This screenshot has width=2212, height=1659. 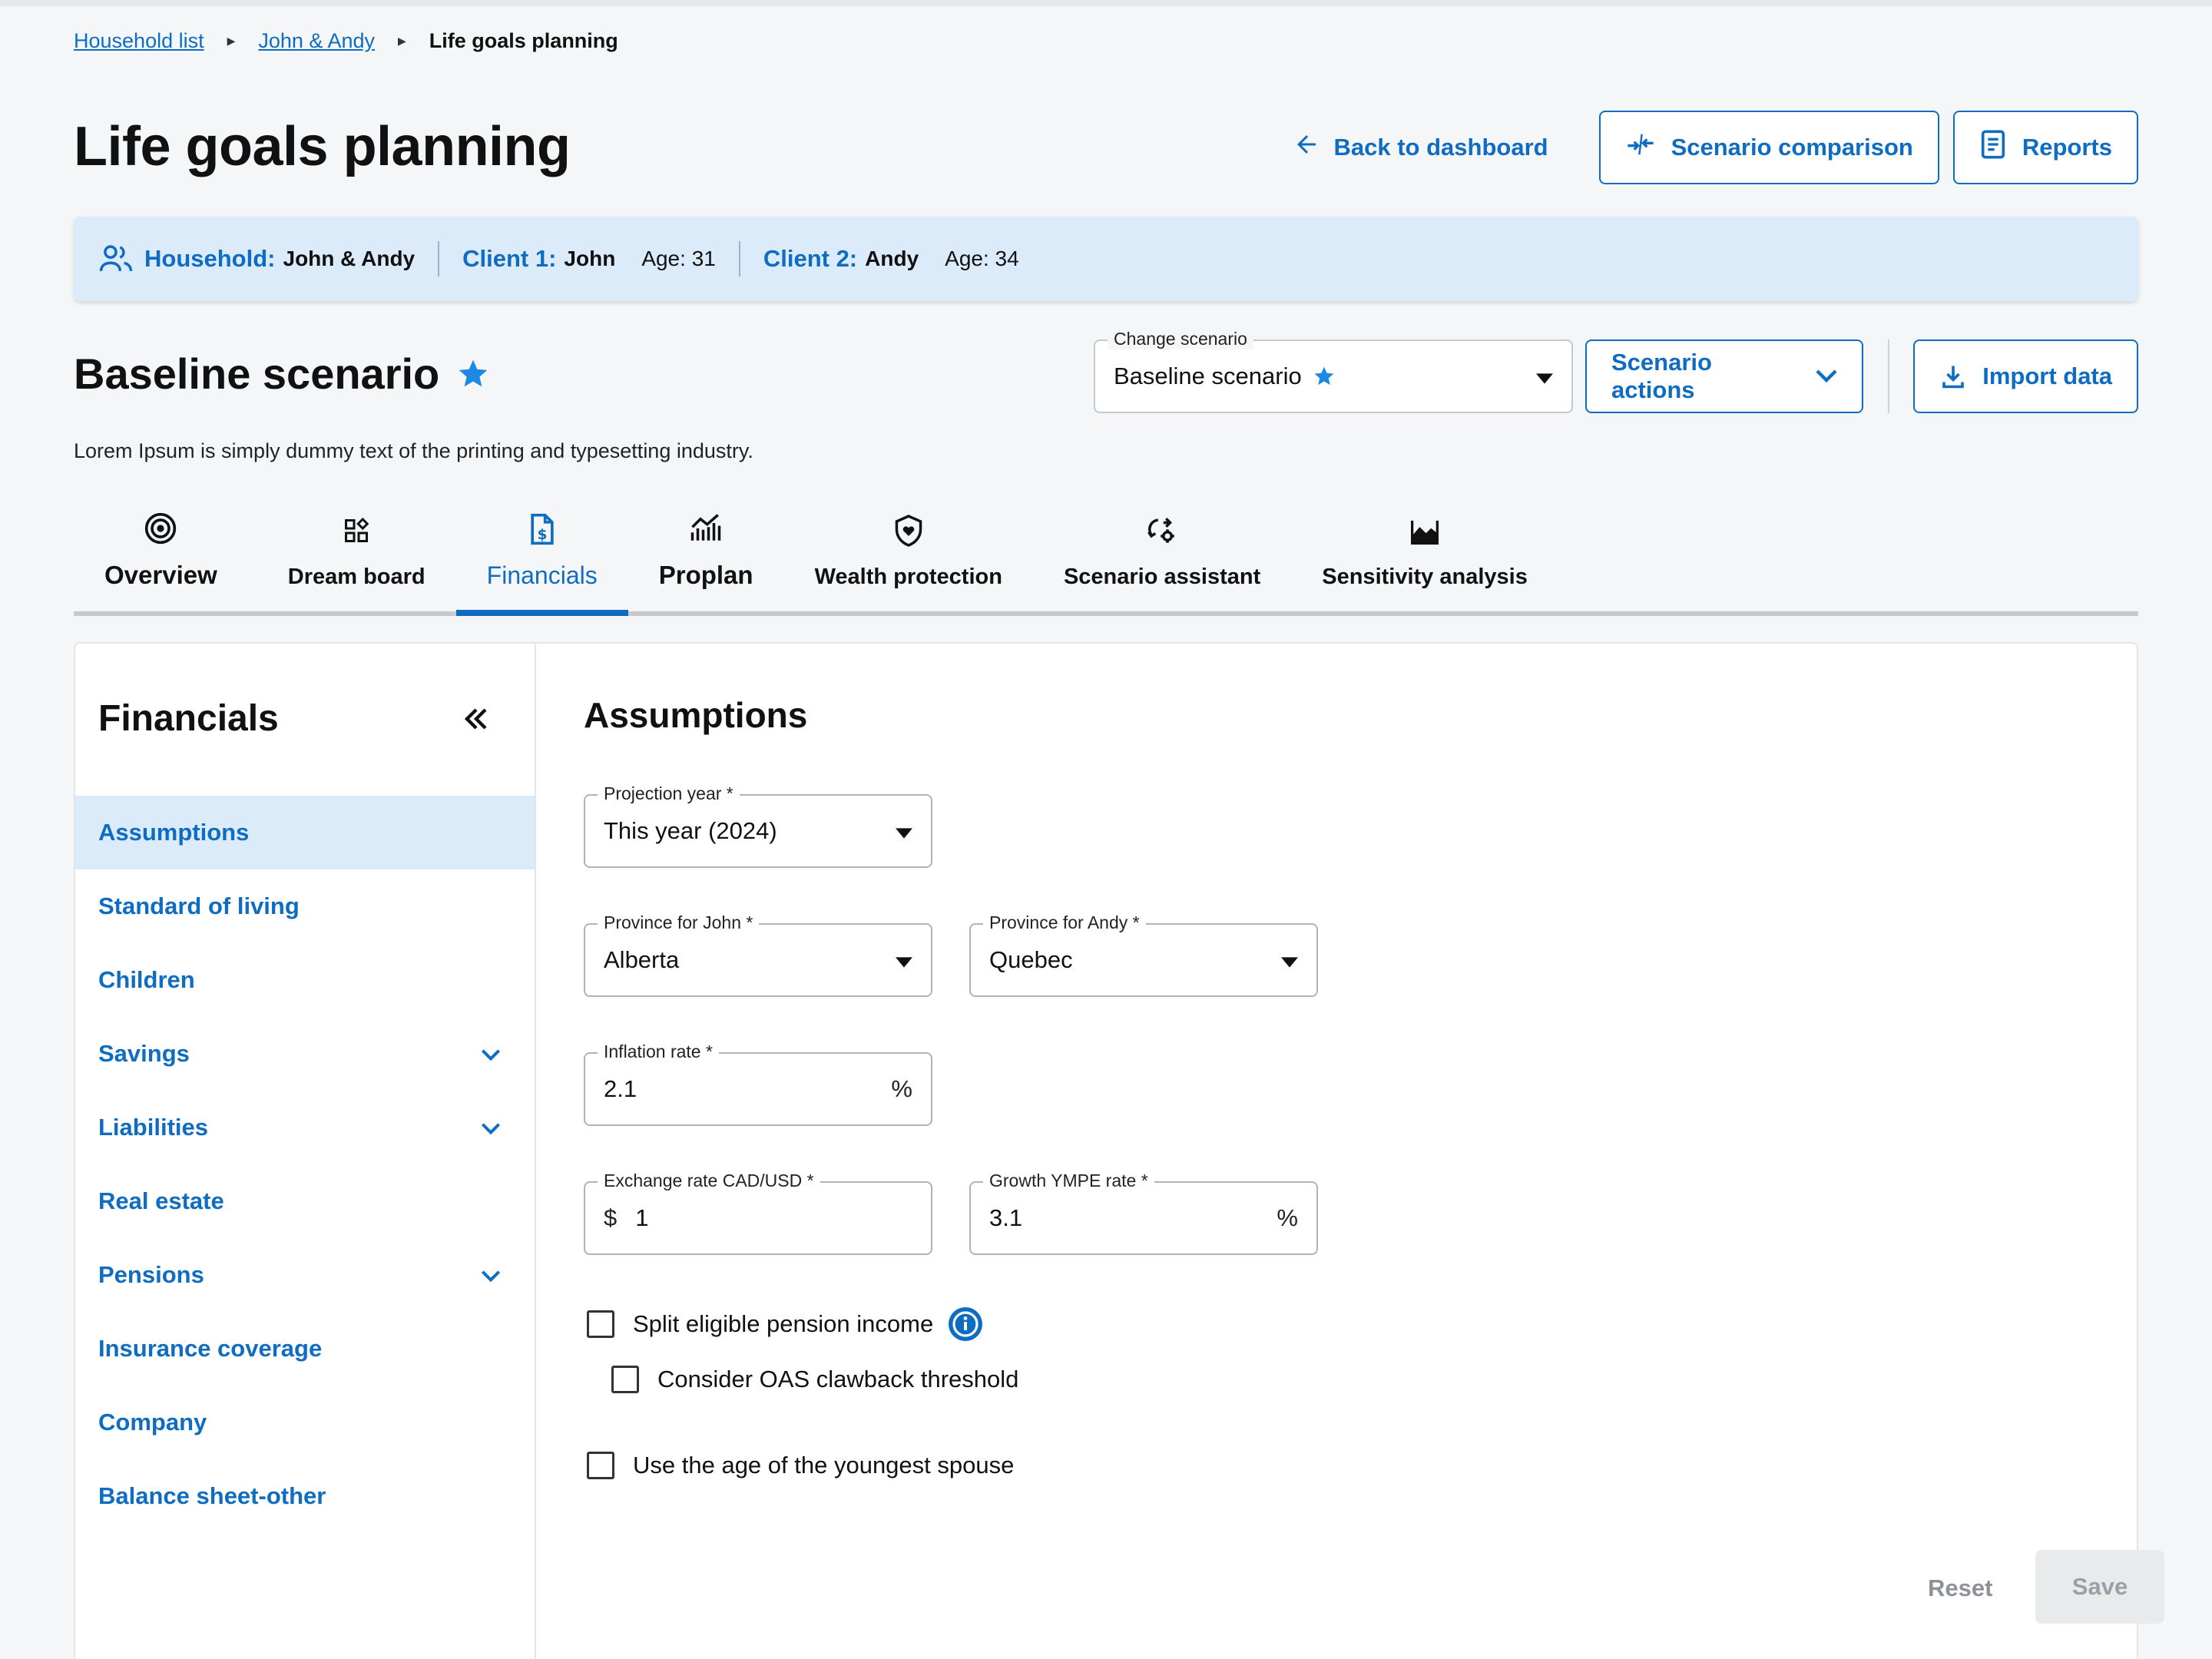 What do you see at coordinates (642, 1217) in the screenshot?
I see `field-value: 1` at bounding box center [642, 1217].